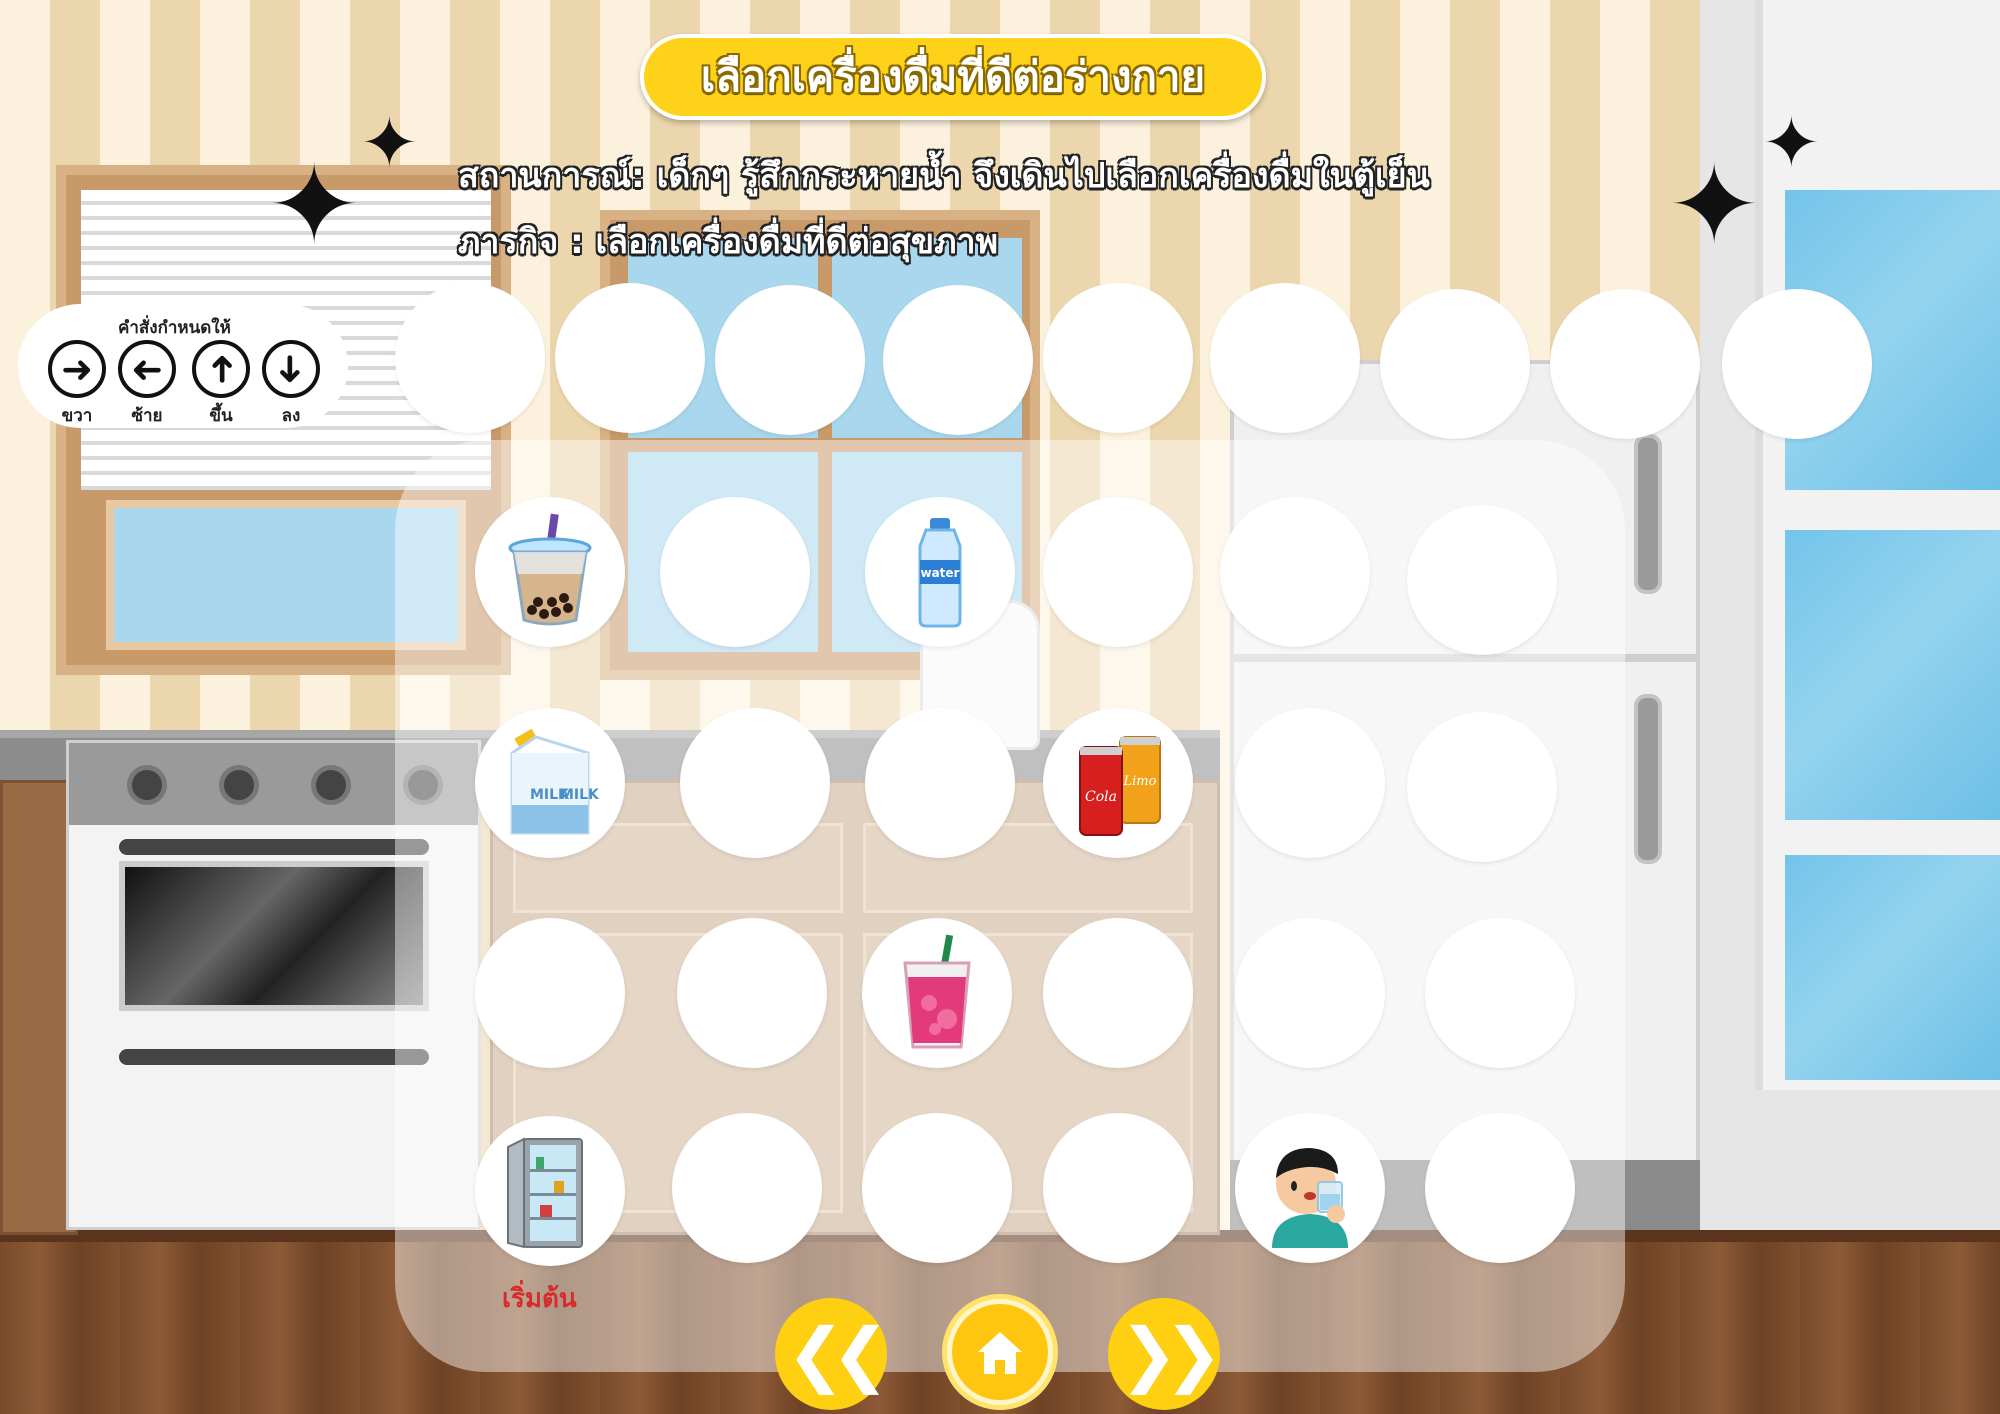 Image resolution: width=2000 pixels, height=1414 pixels. I want to click on milk-label-right: MILK, so click(580, 795).